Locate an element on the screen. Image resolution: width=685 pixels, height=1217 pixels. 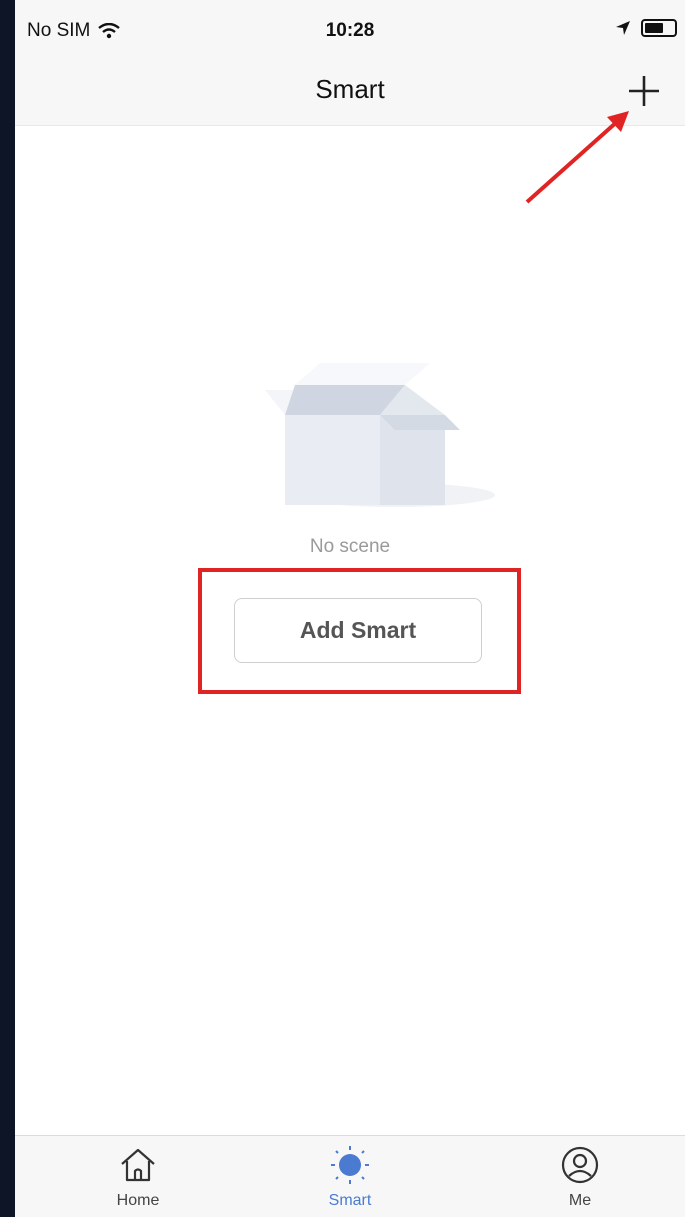
plus-icon is located at coordinates (644, 91).